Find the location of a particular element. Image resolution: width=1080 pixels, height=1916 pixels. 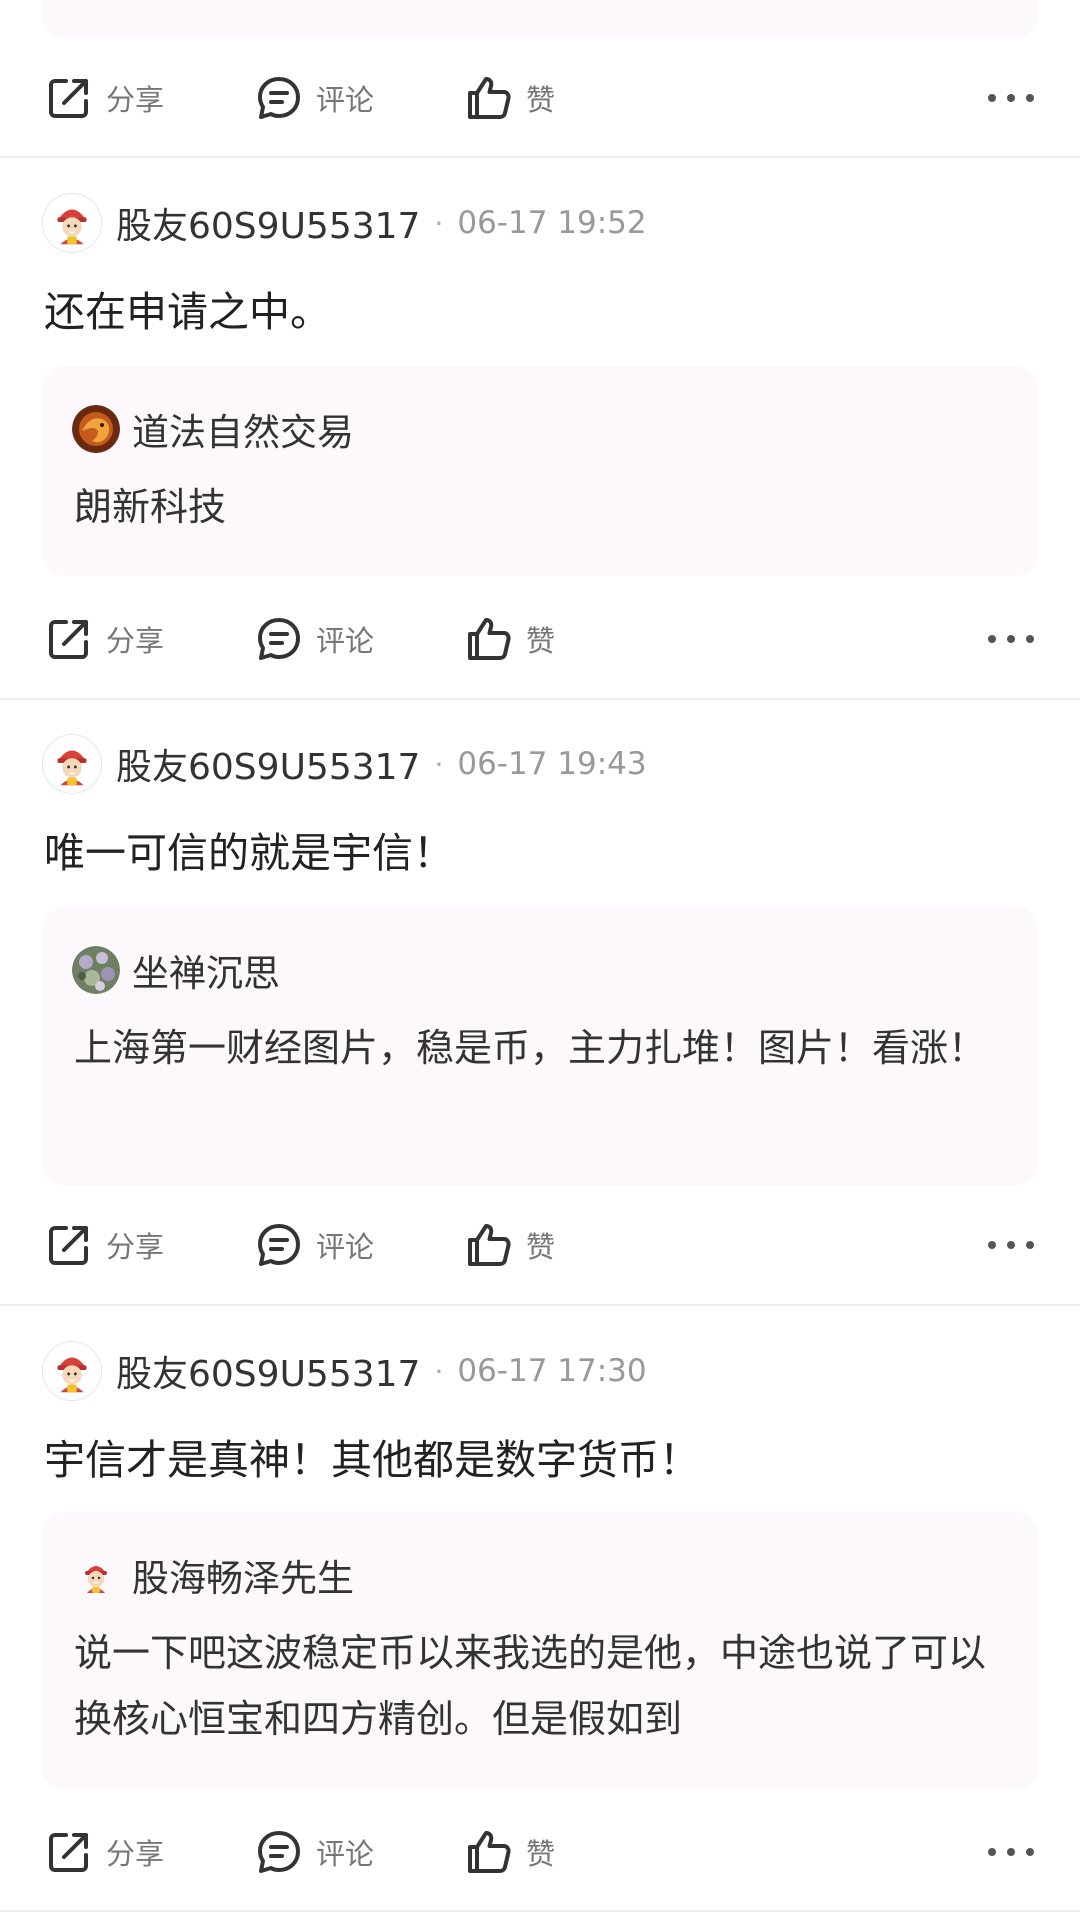

quoted-text: 朗新科技 is located at coordinates (150, 507).